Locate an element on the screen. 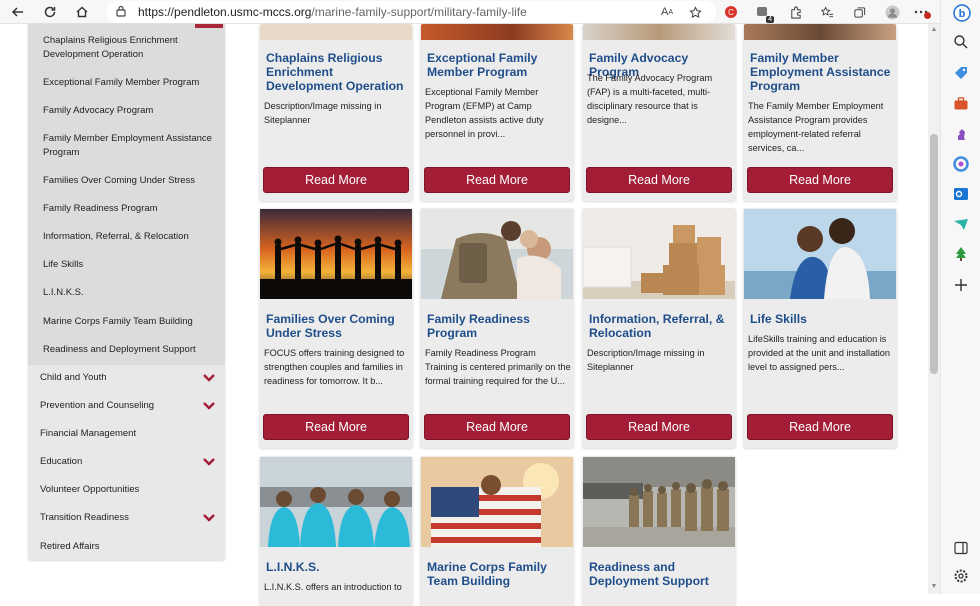  menu-item-financial-management: Financial Management is located at coordinates (130, 434).